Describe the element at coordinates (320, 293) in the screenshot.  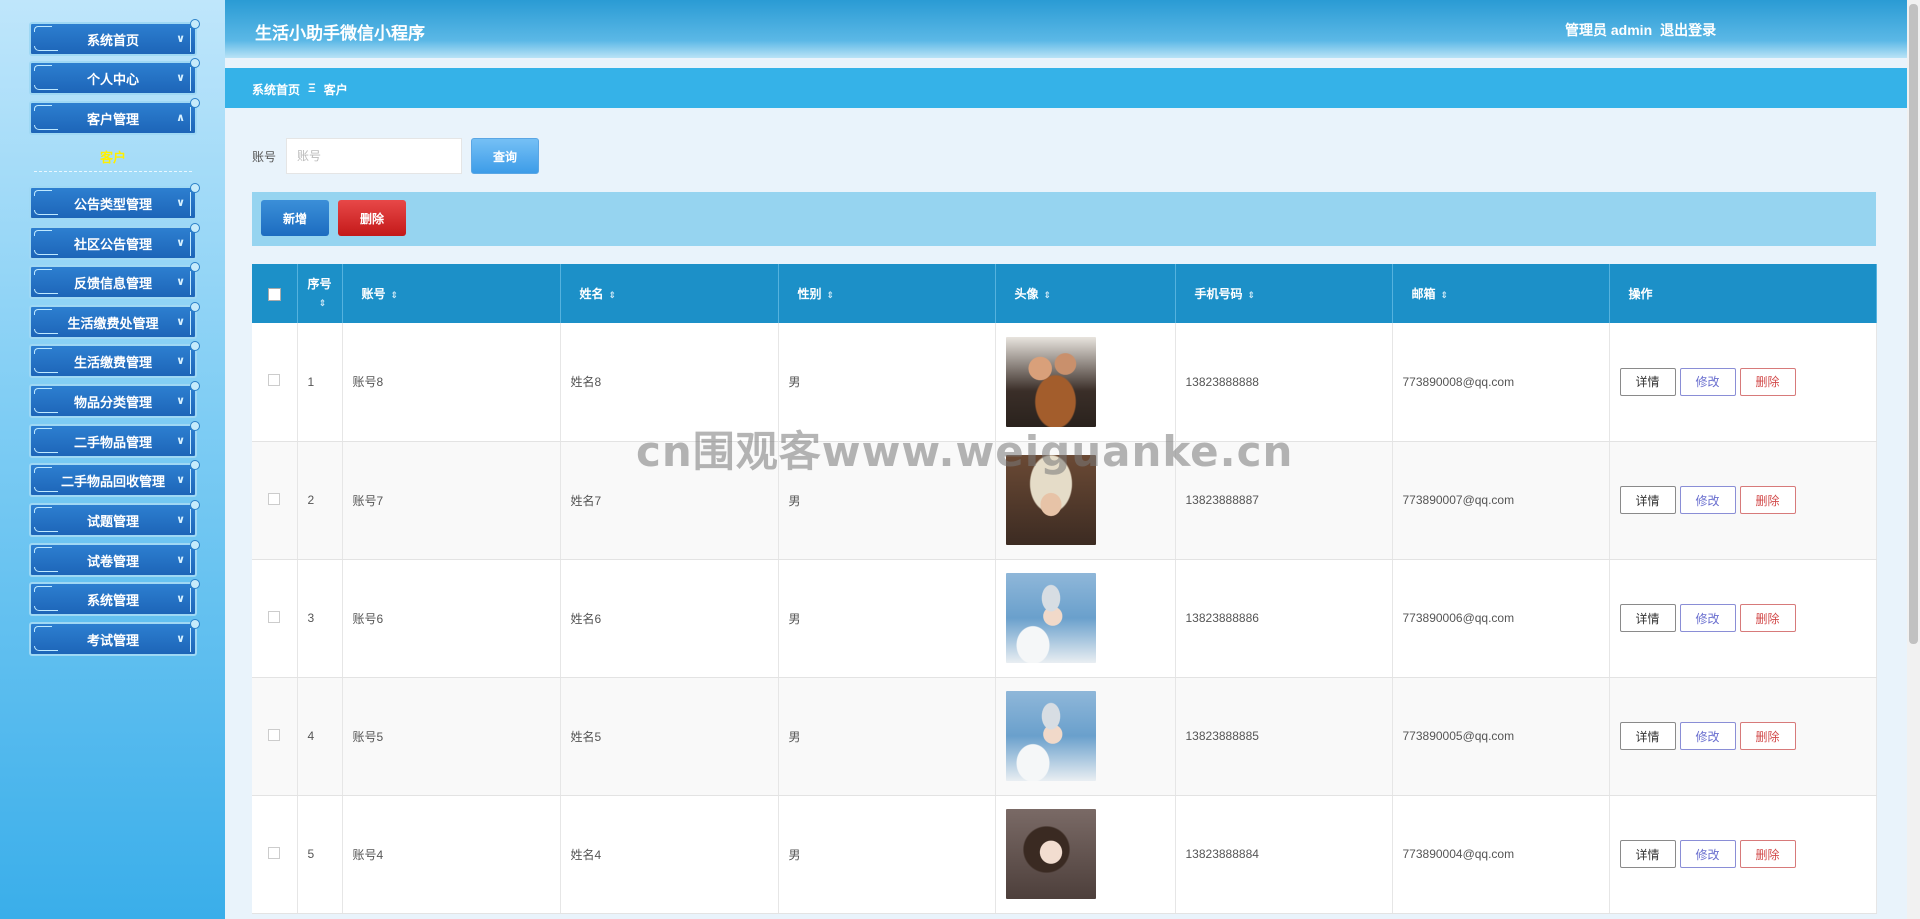
I see `header-index: 序号 ⇕` at that location.